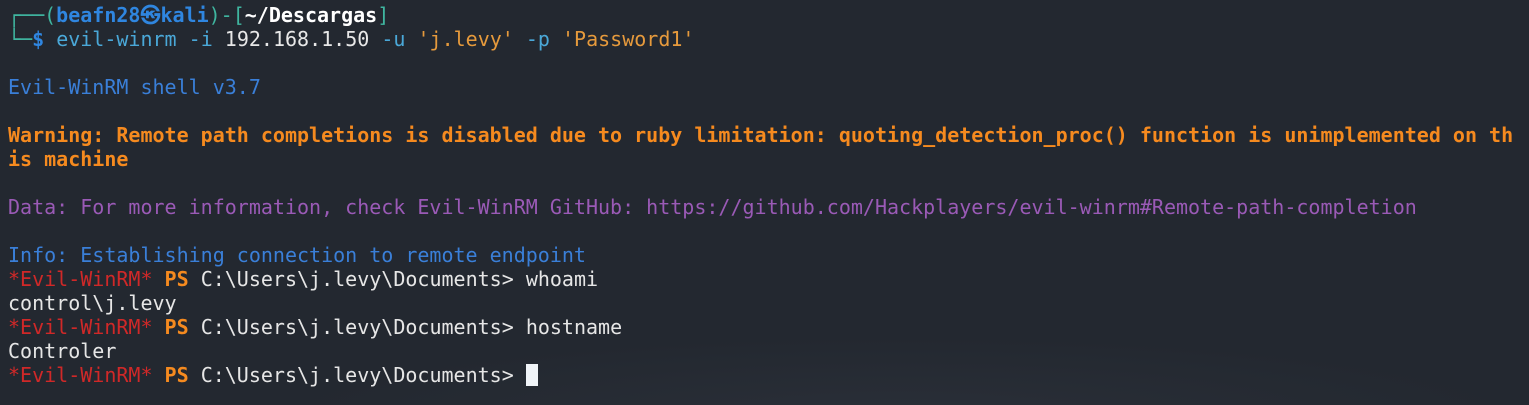  Describe the element at coordinates (311, 15) in the screenshot. I see `prompt-dir: ~/Descargas` at that location.